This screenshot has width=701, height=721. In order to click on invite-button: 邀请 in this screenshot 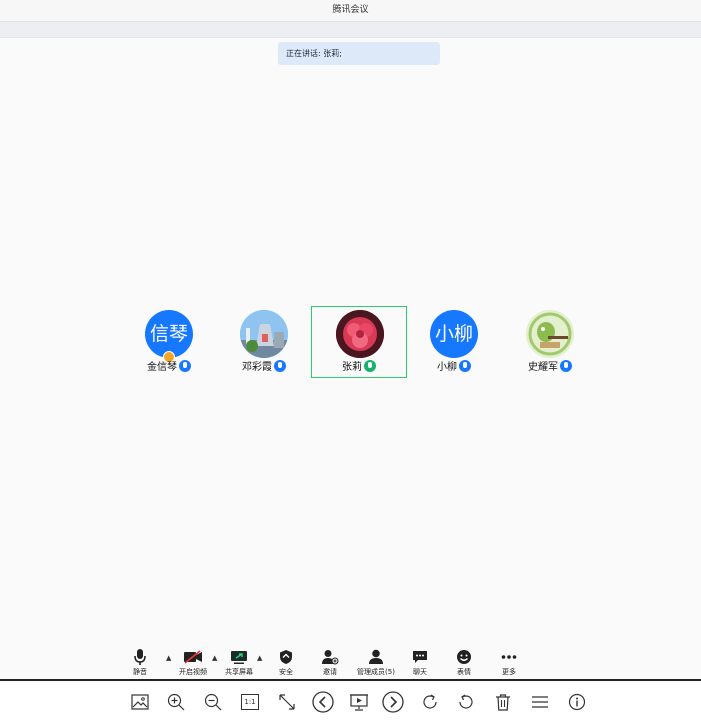, I will do `click(330, 664)`.